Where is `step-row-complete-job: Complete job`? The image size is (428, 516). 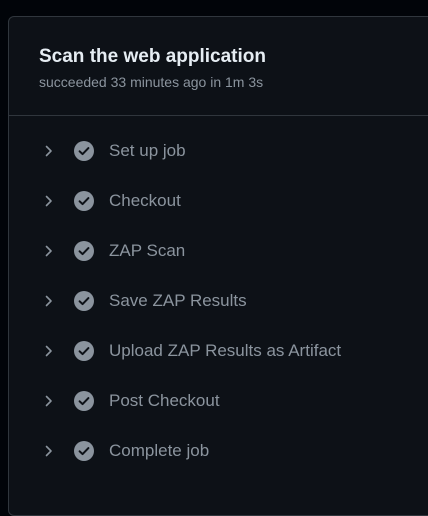 step-row-complete-job: Complete job is located at coordinates (218, 451).